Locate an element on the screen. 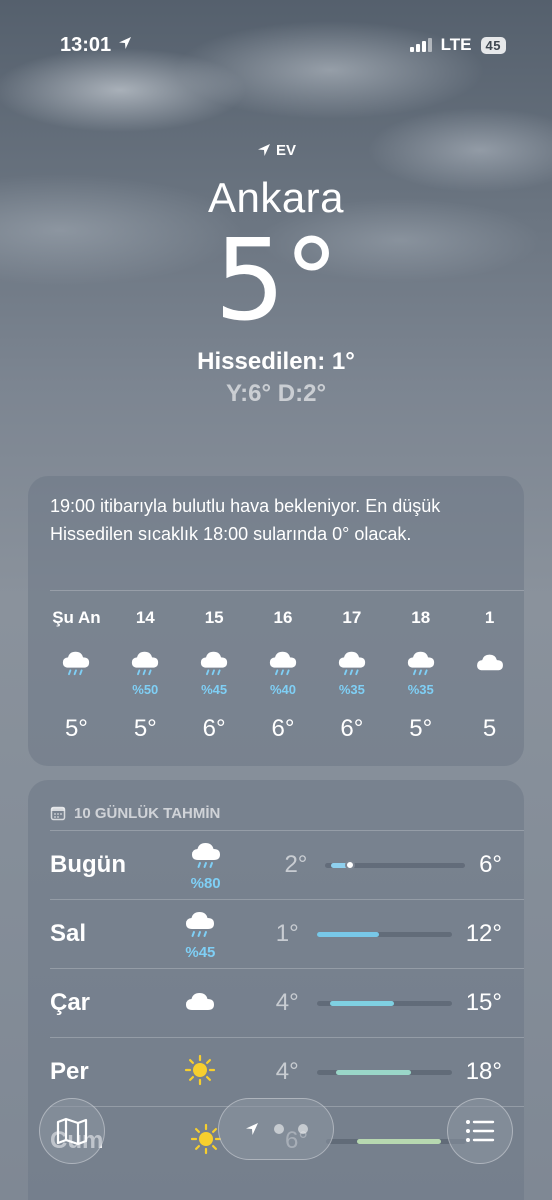  hour-icon-wrap: %40 is located at coordinates (283, 672).